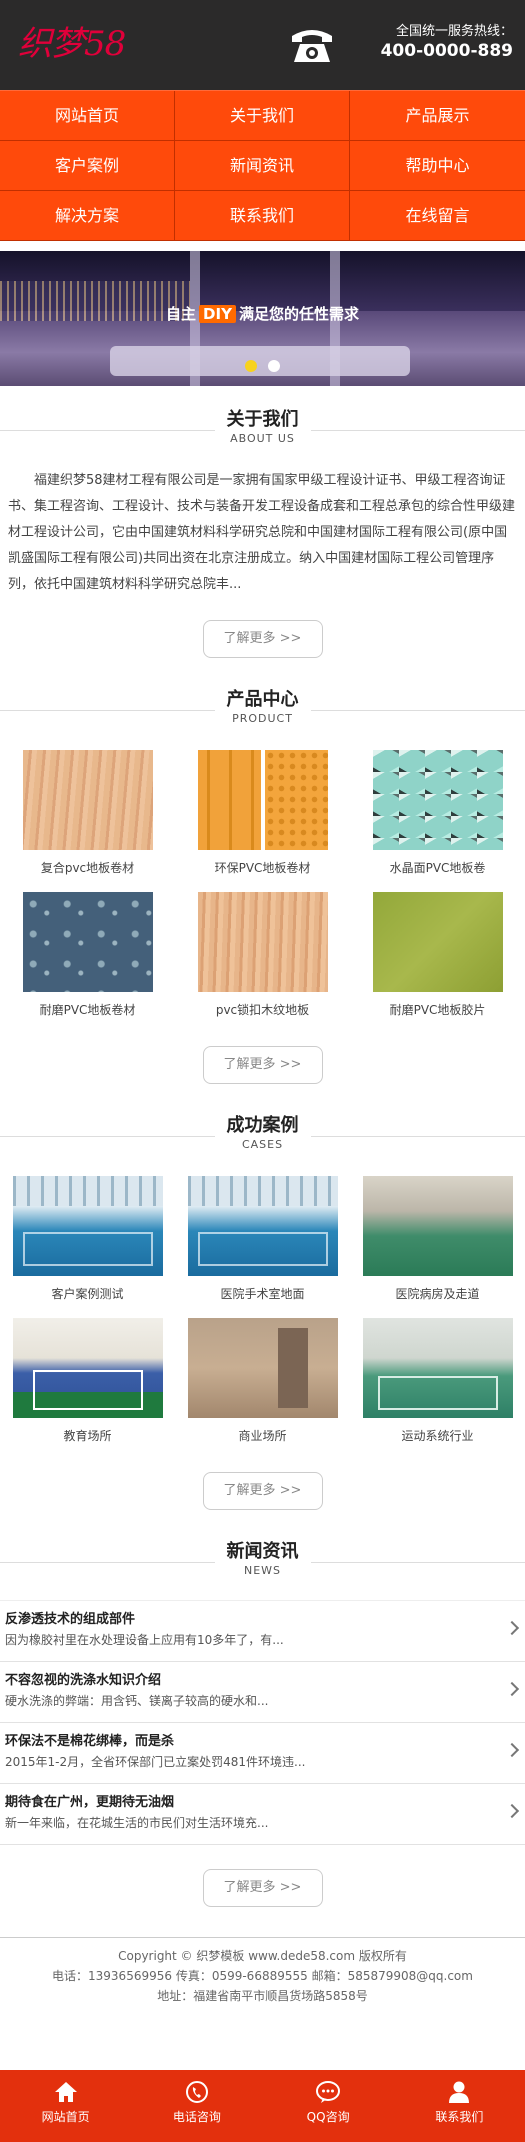 This screenshot has width=525, height=2142. I want to click on hero-banner: 自主 DIY 满足您的任性需求, so click(262, 318).